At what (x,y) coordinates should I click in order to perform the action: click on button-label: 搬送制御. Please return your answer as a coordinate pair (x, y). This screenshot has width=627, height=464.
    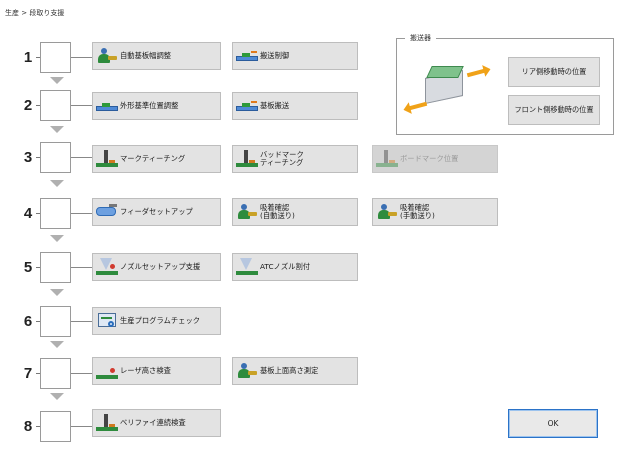
    Looking at the image, I should click on (275, 55).